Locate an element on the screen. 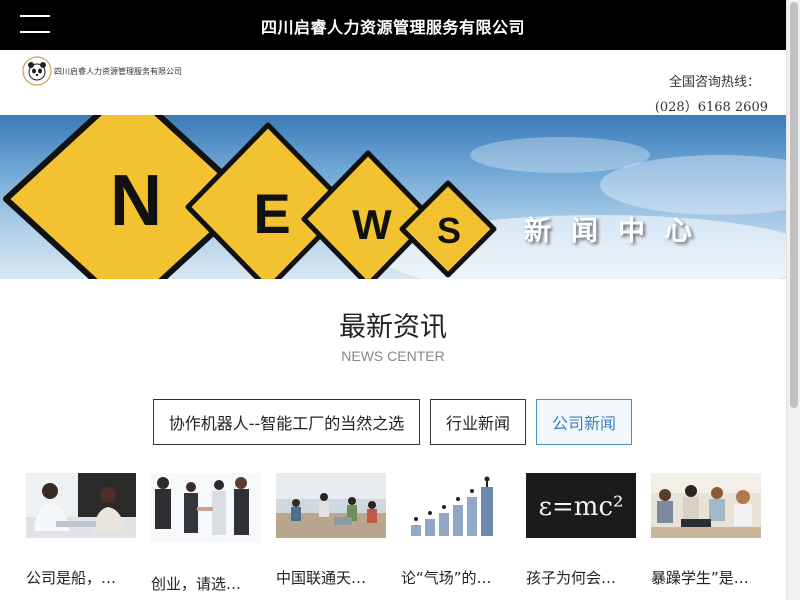 The width and height of the screenshot is (800, 600). business-handshake-photo-icon is located at coordinates (206, 508).